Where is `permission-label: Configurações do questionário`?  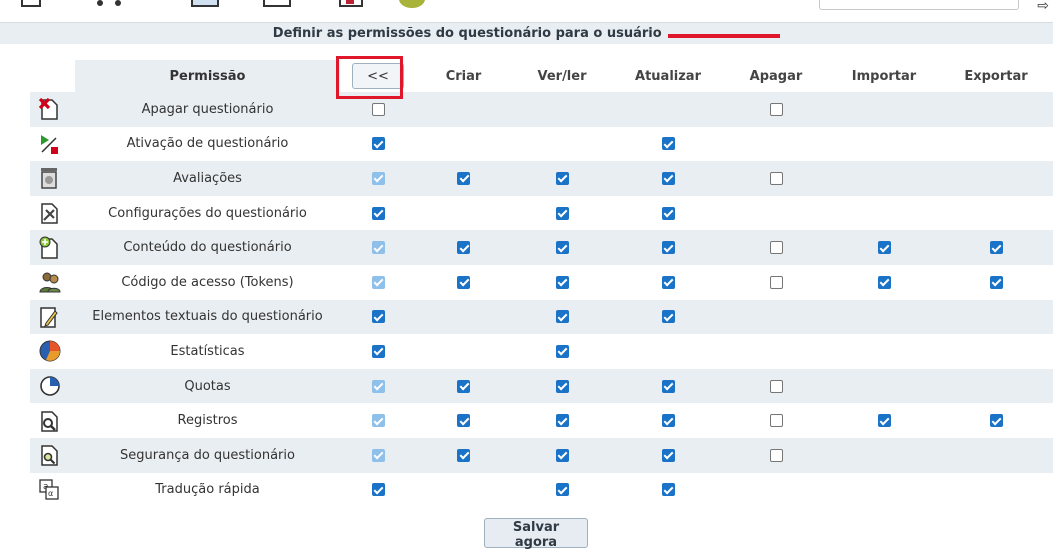 permission-label: Configurações do questionário is located at coordinates (207, 213).